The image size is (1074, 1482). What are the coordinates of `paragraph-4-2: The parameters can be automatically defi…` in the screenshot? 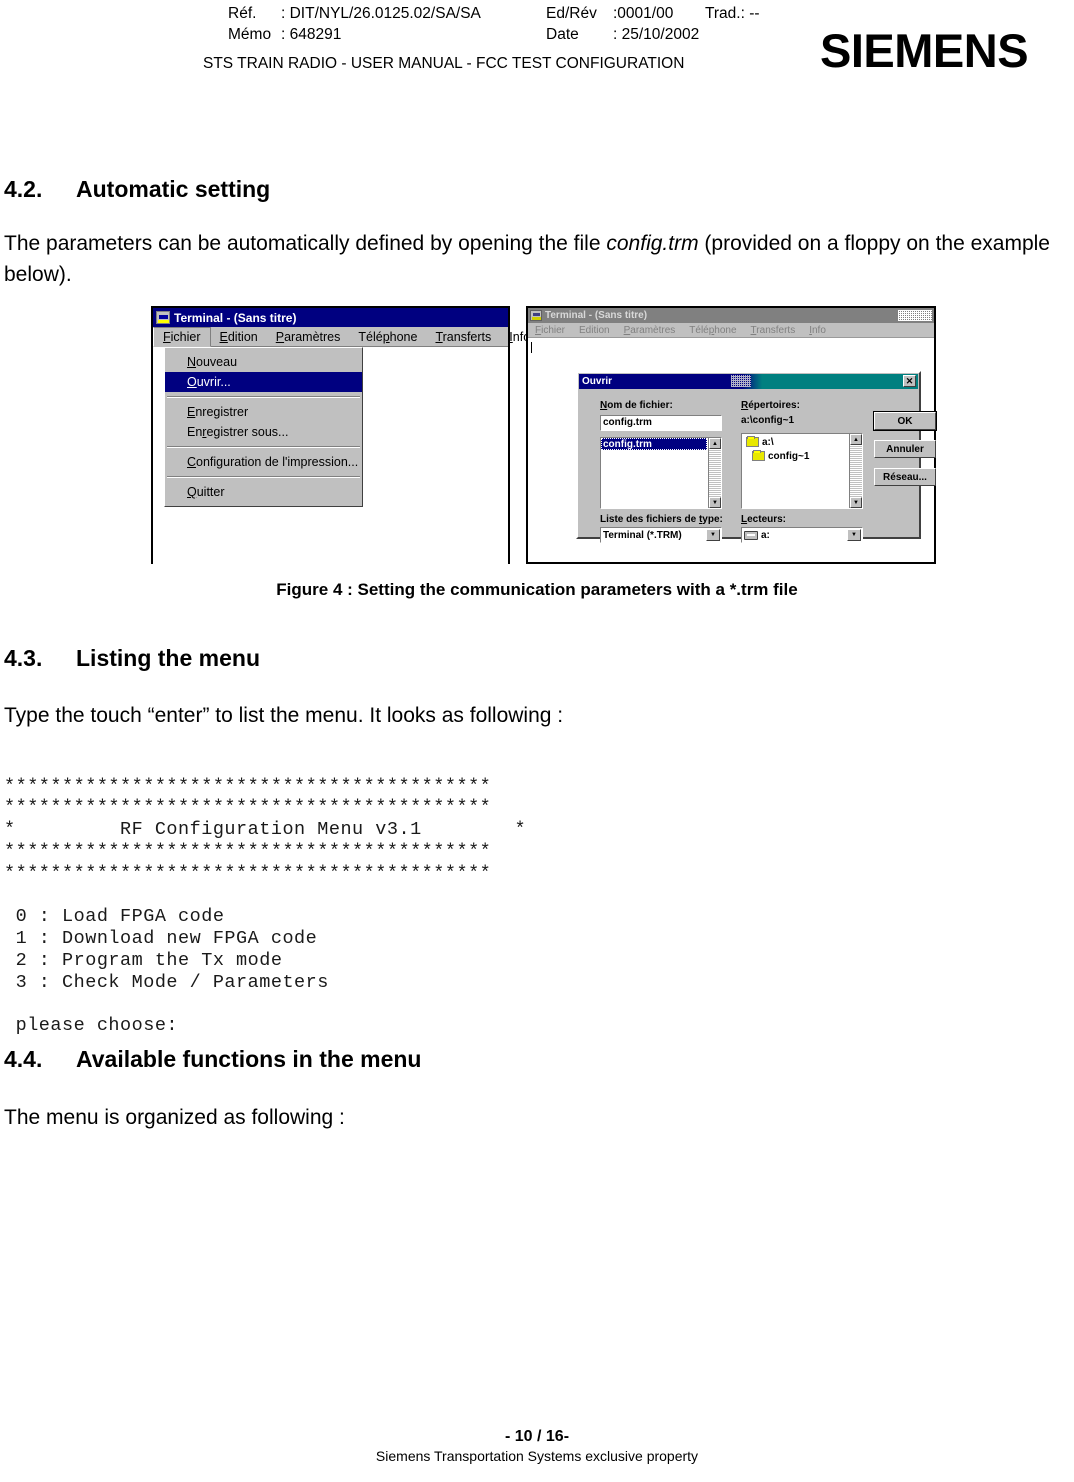 It's located at (537, 259).